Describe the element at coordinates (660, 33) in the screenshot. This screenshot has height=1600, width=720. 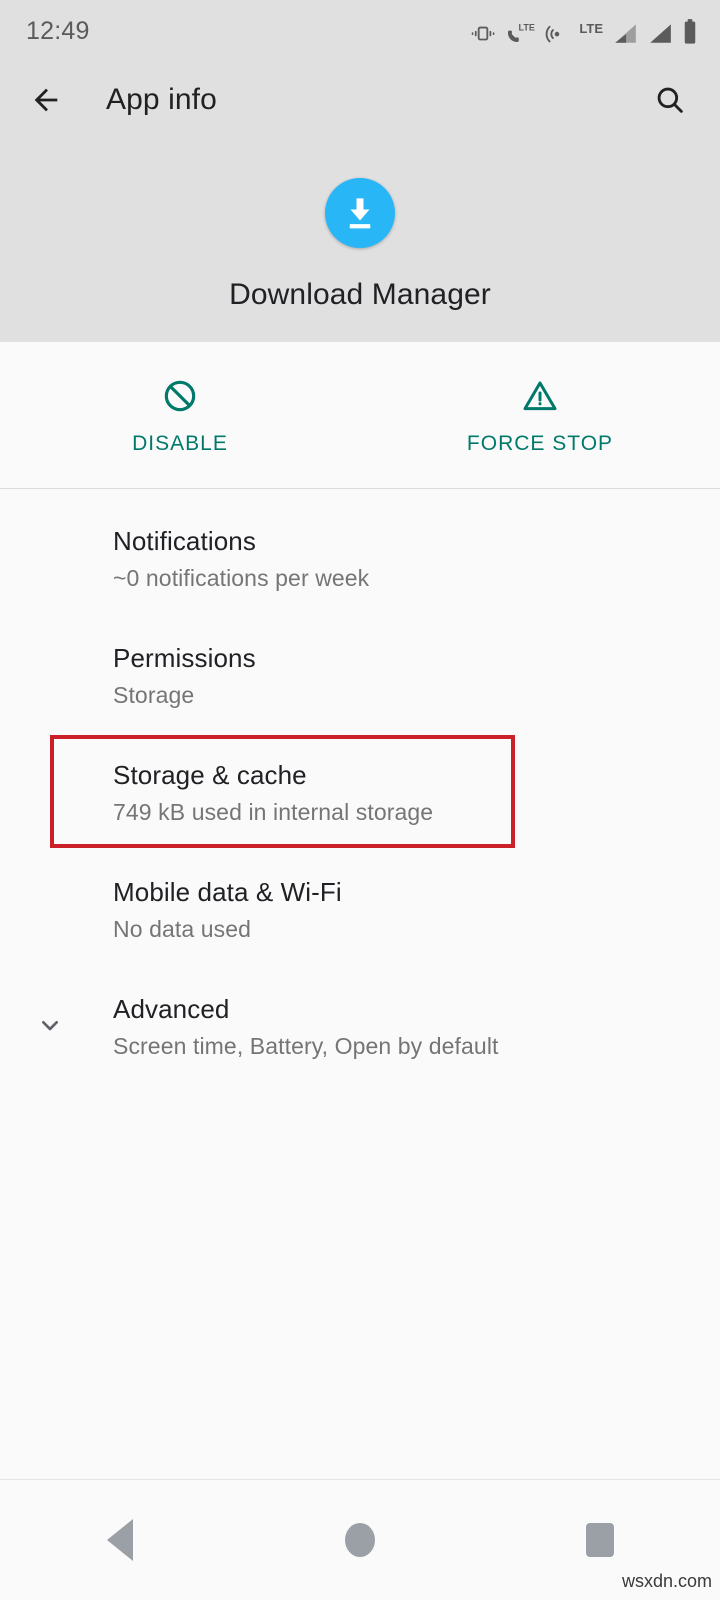
I see `signal-bar-2-icon` at that location.